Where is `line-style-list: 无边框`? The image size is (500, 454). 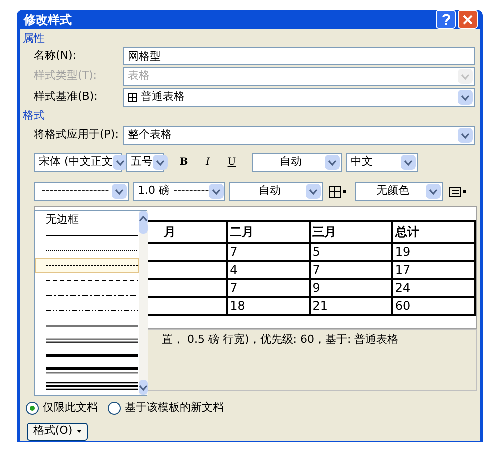 line-style-list: 无边框 is located at coordinates (90, 303).